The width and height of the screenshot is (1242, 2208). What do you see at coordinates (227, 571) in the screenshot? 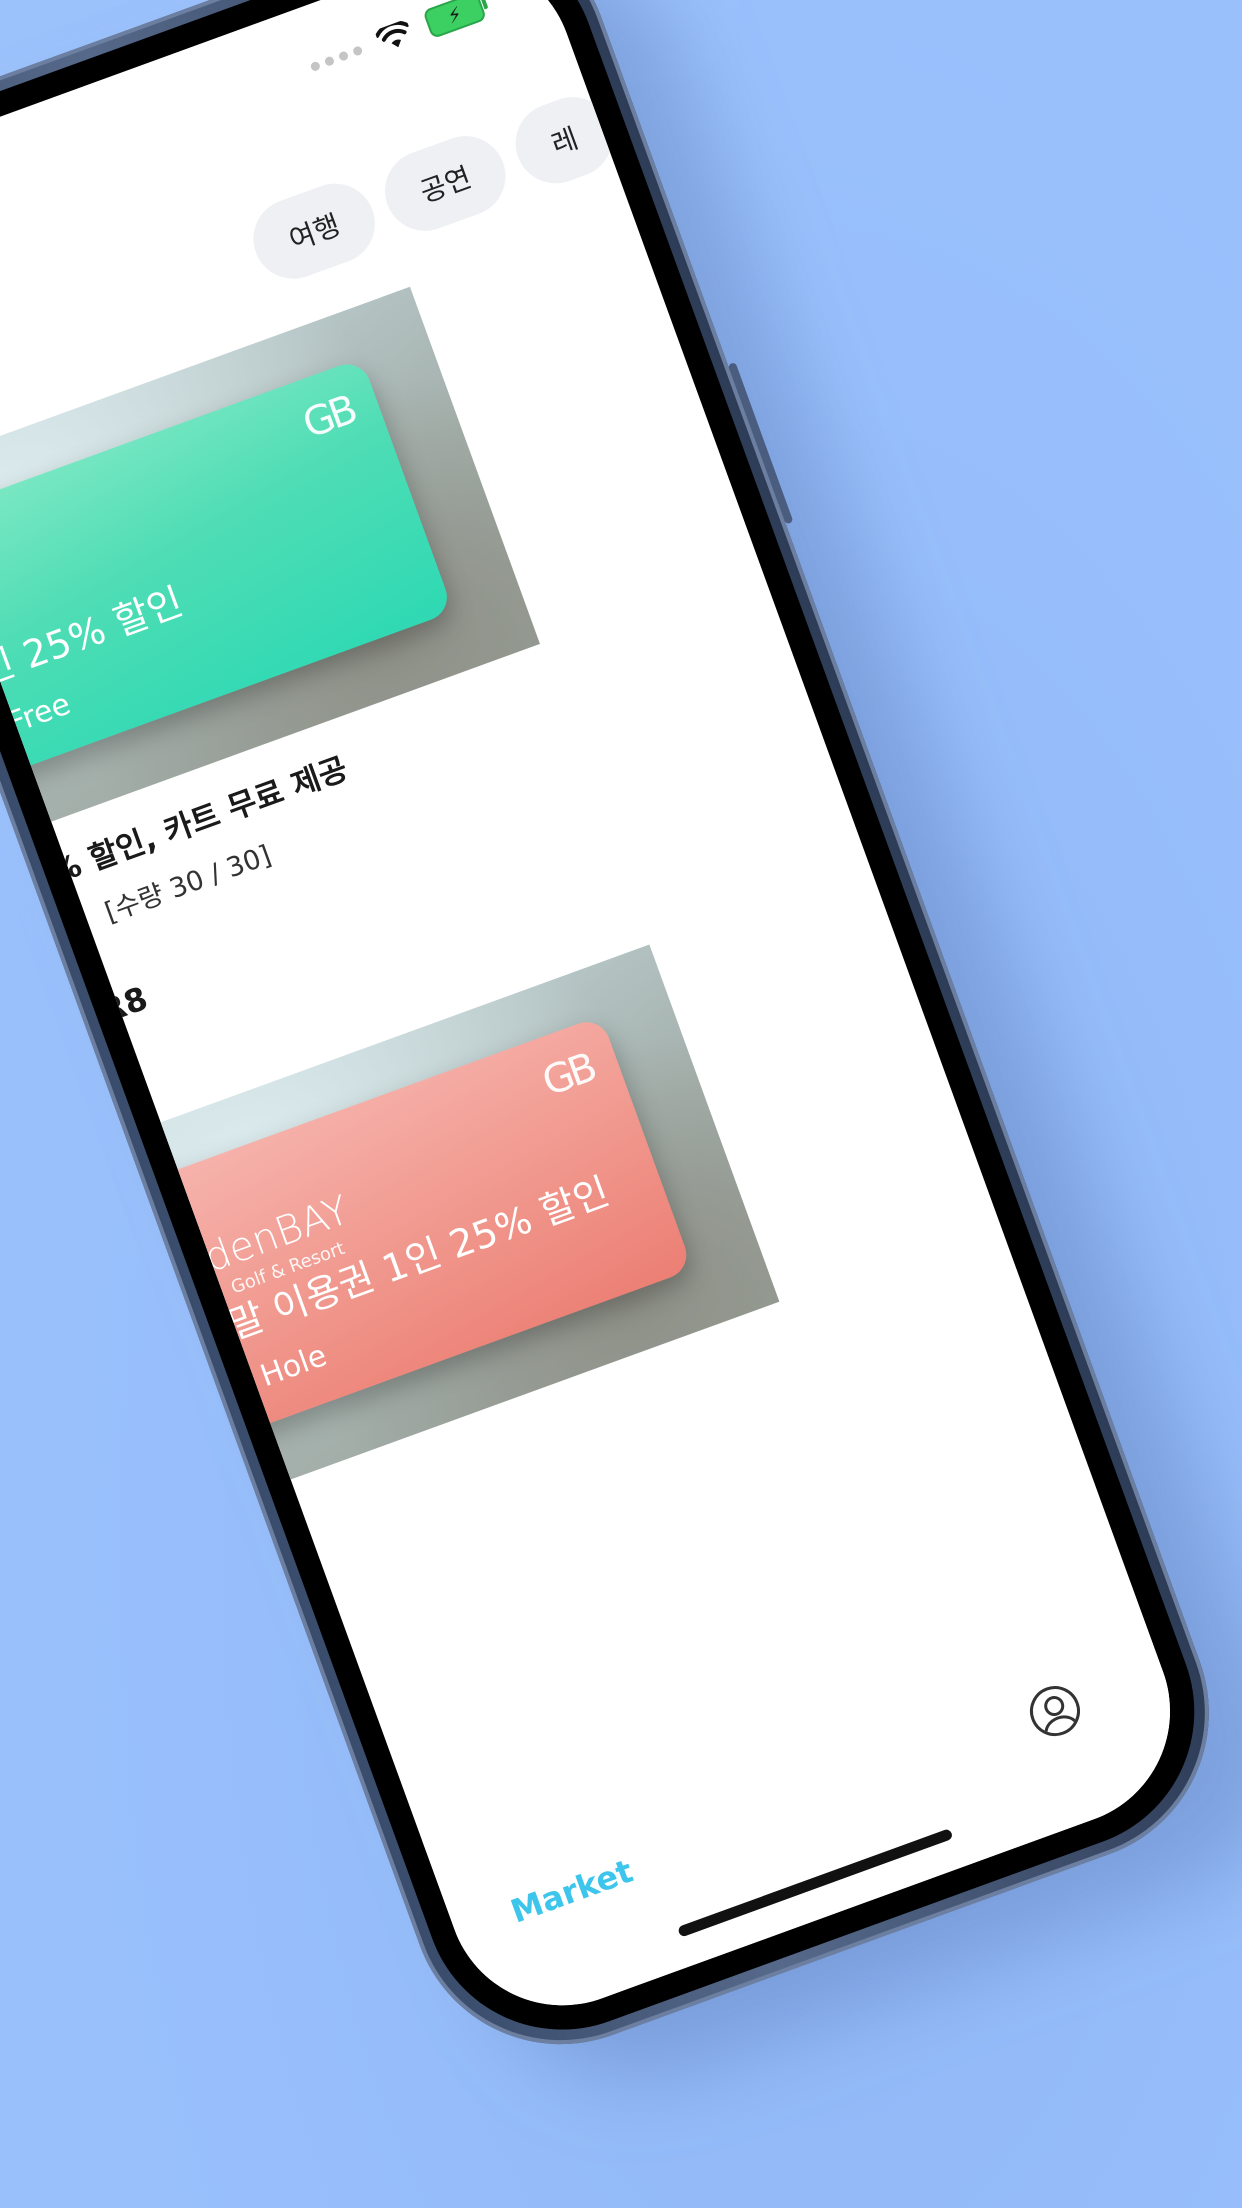
I see `ticket-card: GB 4인 25% 할인 rt Free` at bounding box center [227, 571].